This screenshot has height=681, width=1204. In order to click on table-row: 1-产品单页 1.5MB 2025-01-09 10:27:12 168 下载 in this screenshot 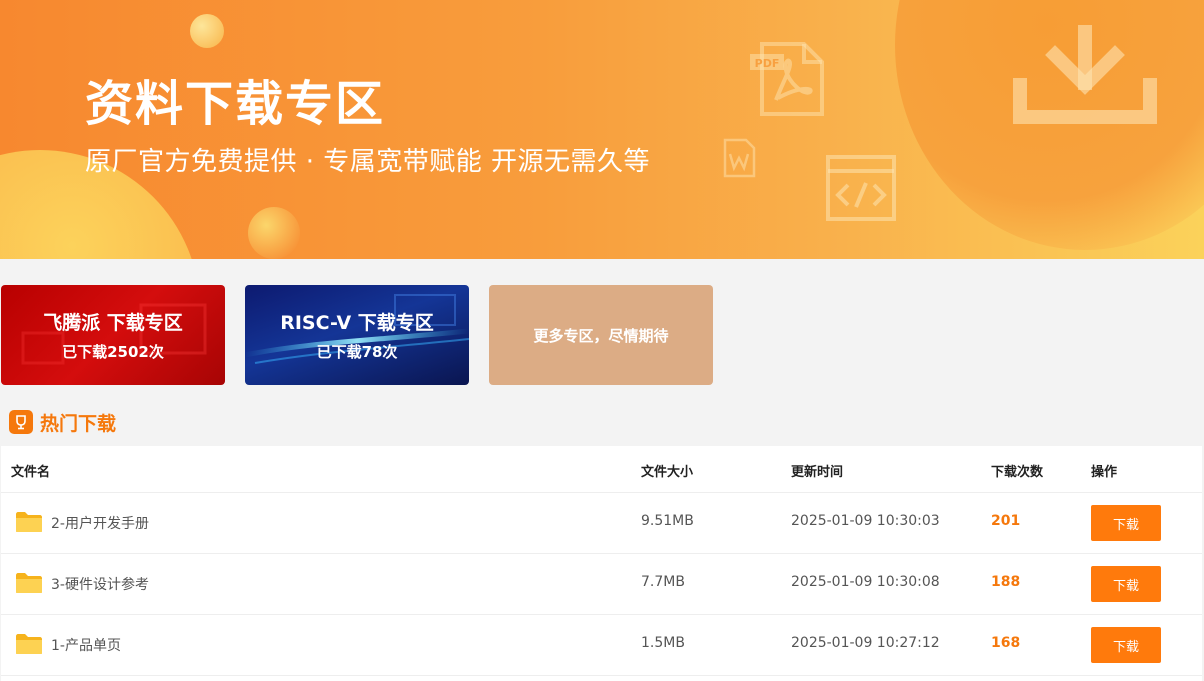, I will do `click(601, 645)`.